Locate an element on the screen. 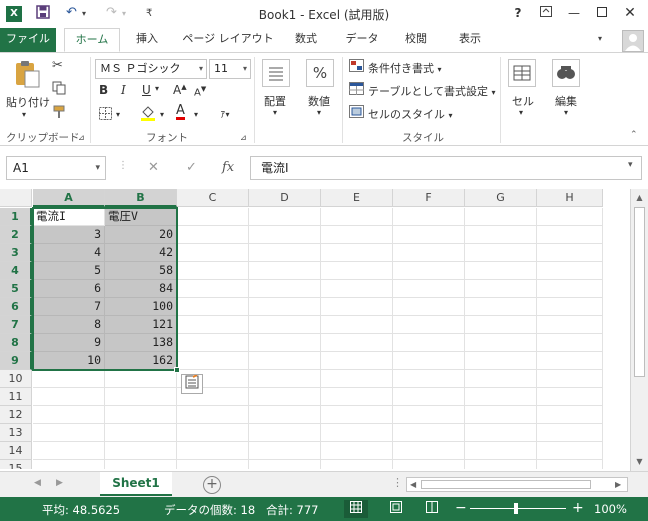  cell-d10 is located at coordinates (285, 379).